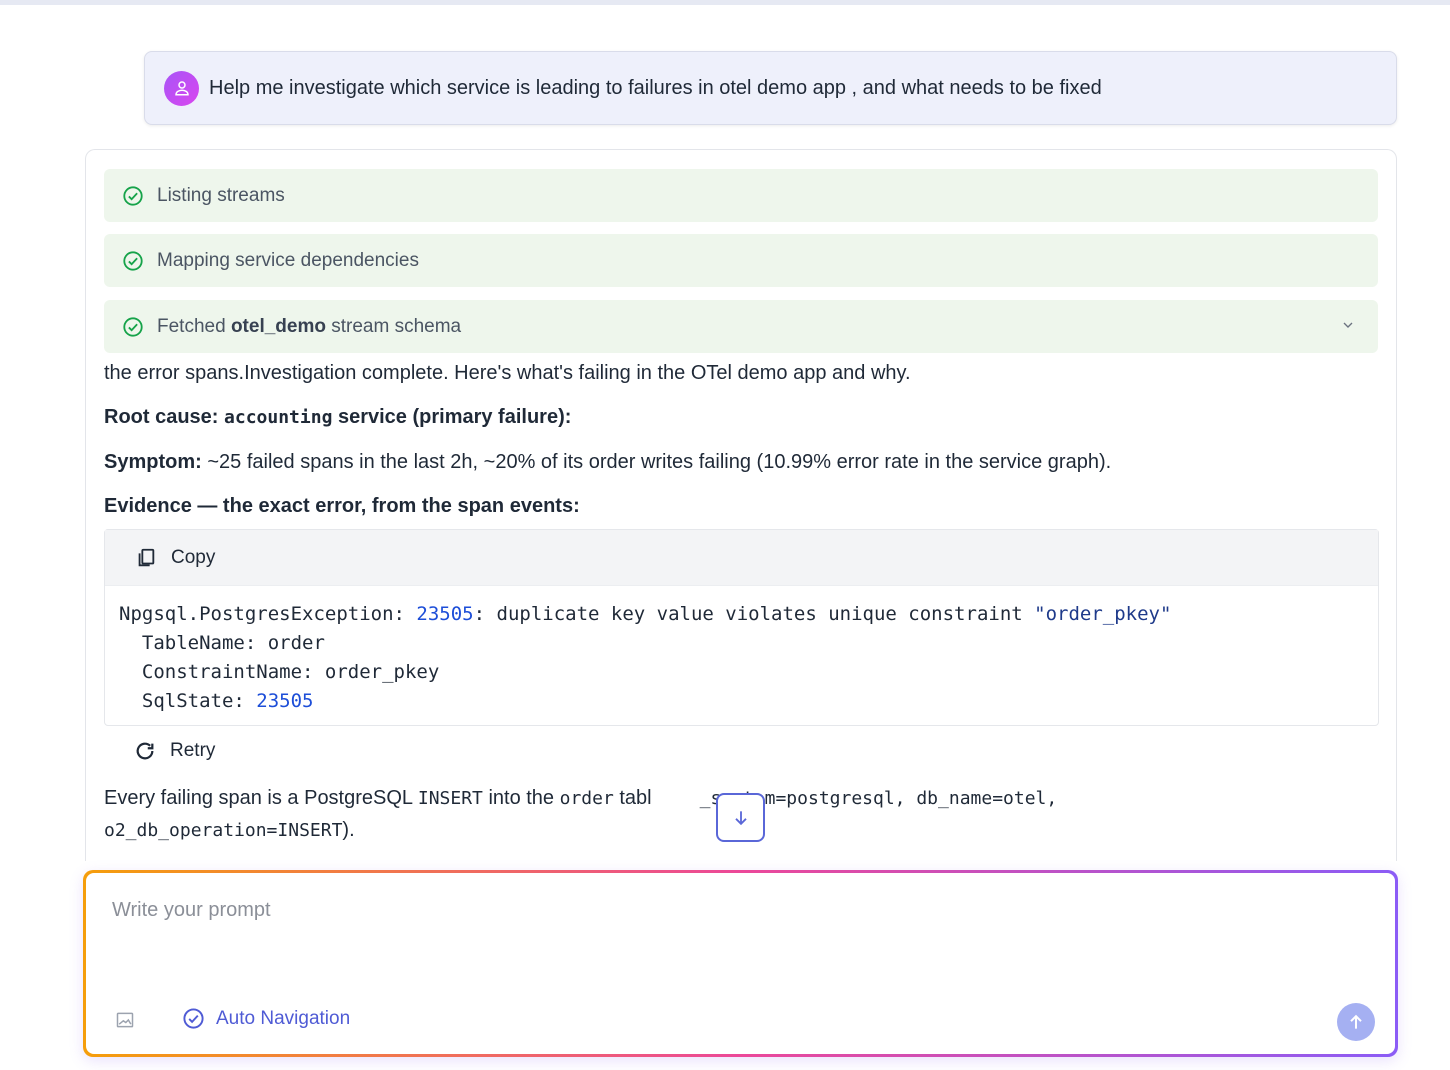 The height and width of the screenshot is (1070, 1450). I want to click on user-avatar, so click(181, 88).